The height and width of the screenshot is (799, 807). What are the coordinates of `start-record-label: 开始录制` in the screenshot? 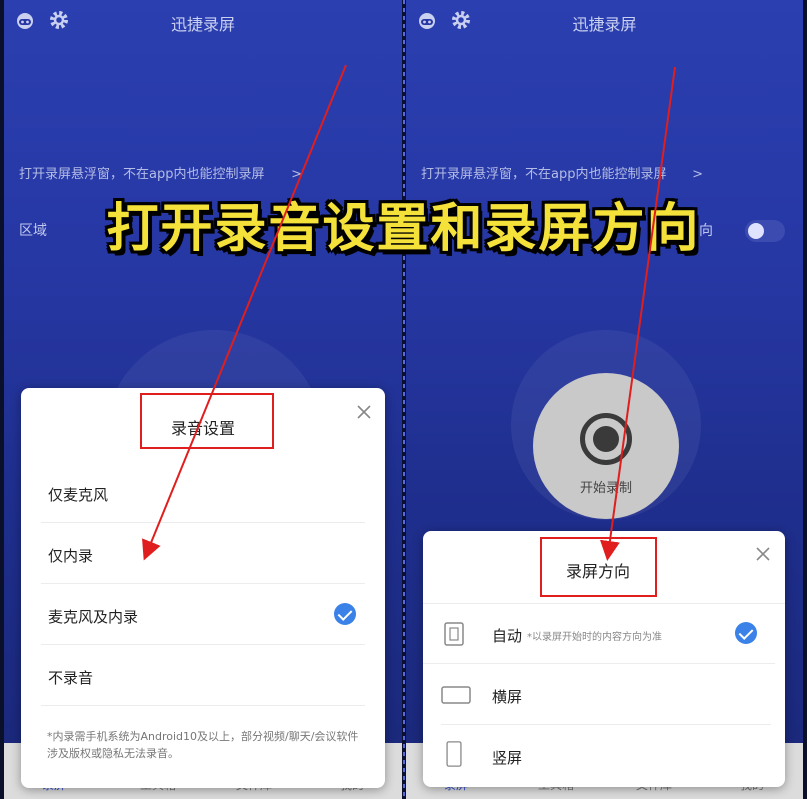 It's located at (605, 488).